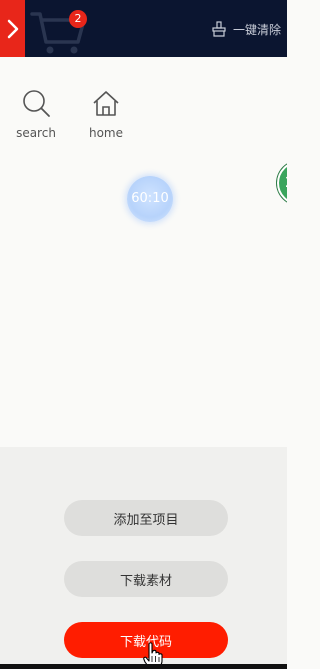 The width and height of the screenshot is (320, 669). What do you see at coordinates (282, 183) in the screenshot?
I see `side-widget: 2` at bounding box center [282, 183].